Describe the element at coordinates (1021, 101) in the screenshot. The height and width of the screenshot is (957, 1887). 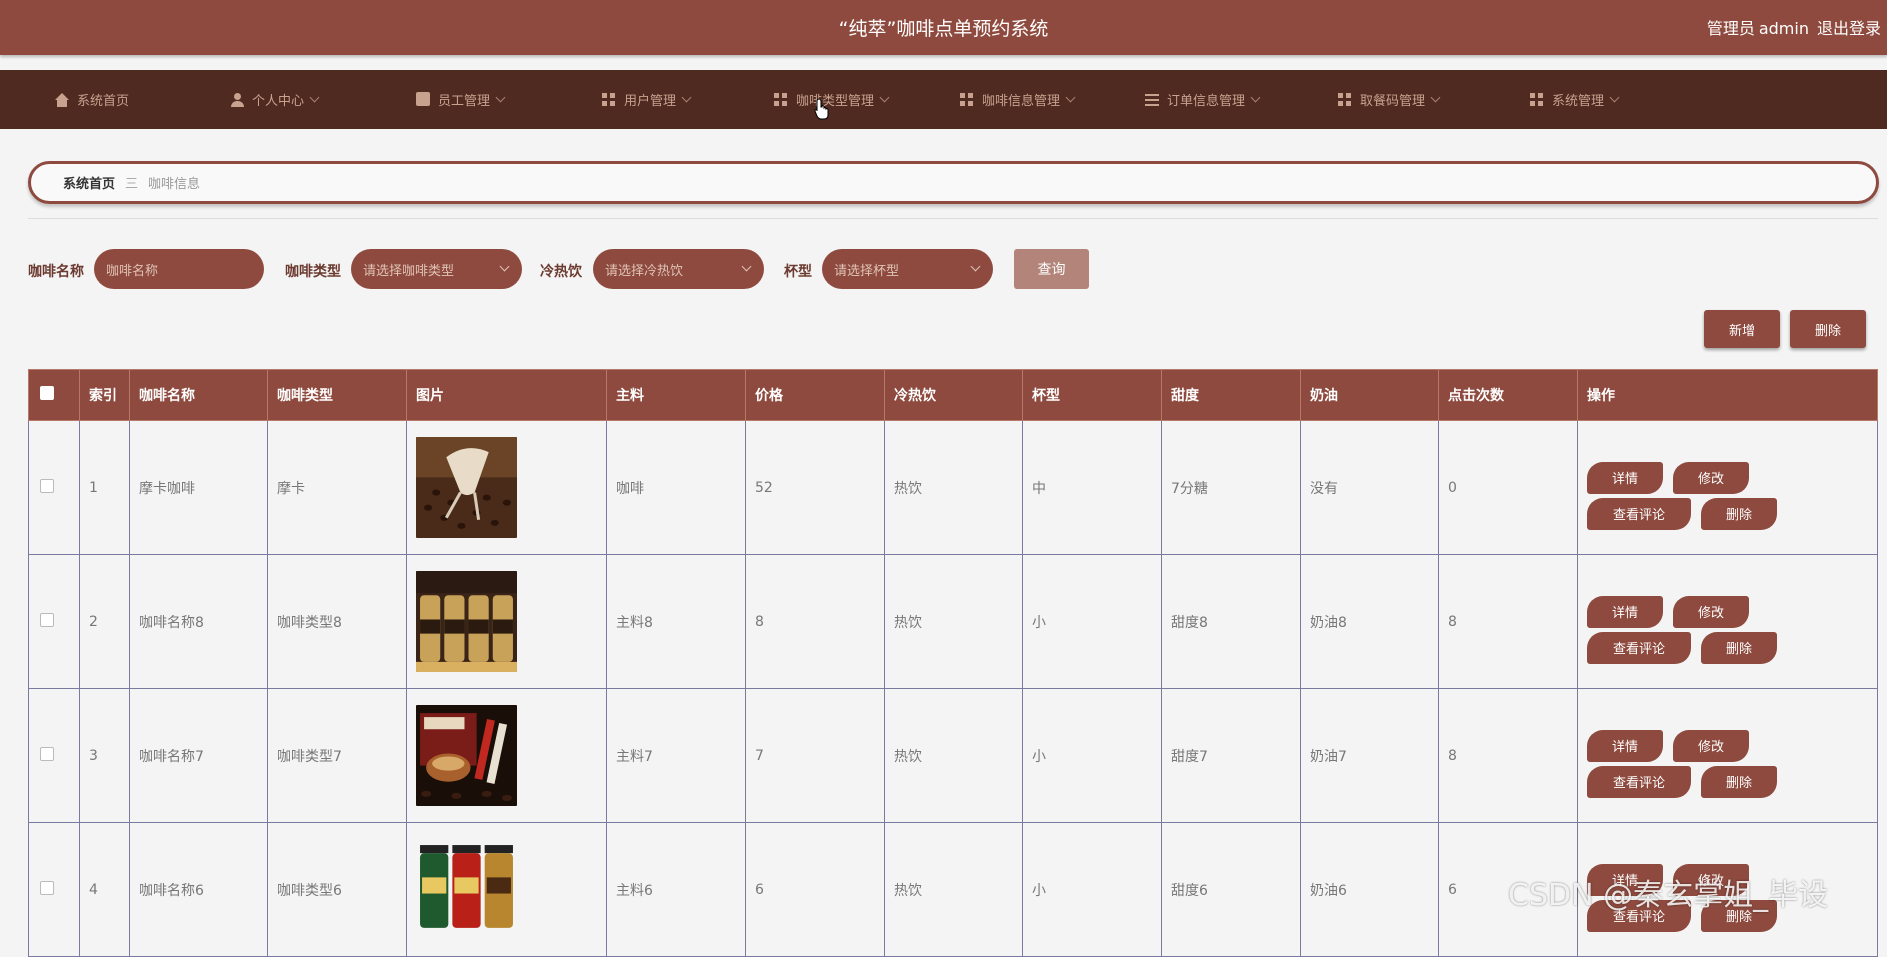
I see `nav-label: 咖啡信息管理` at that location.